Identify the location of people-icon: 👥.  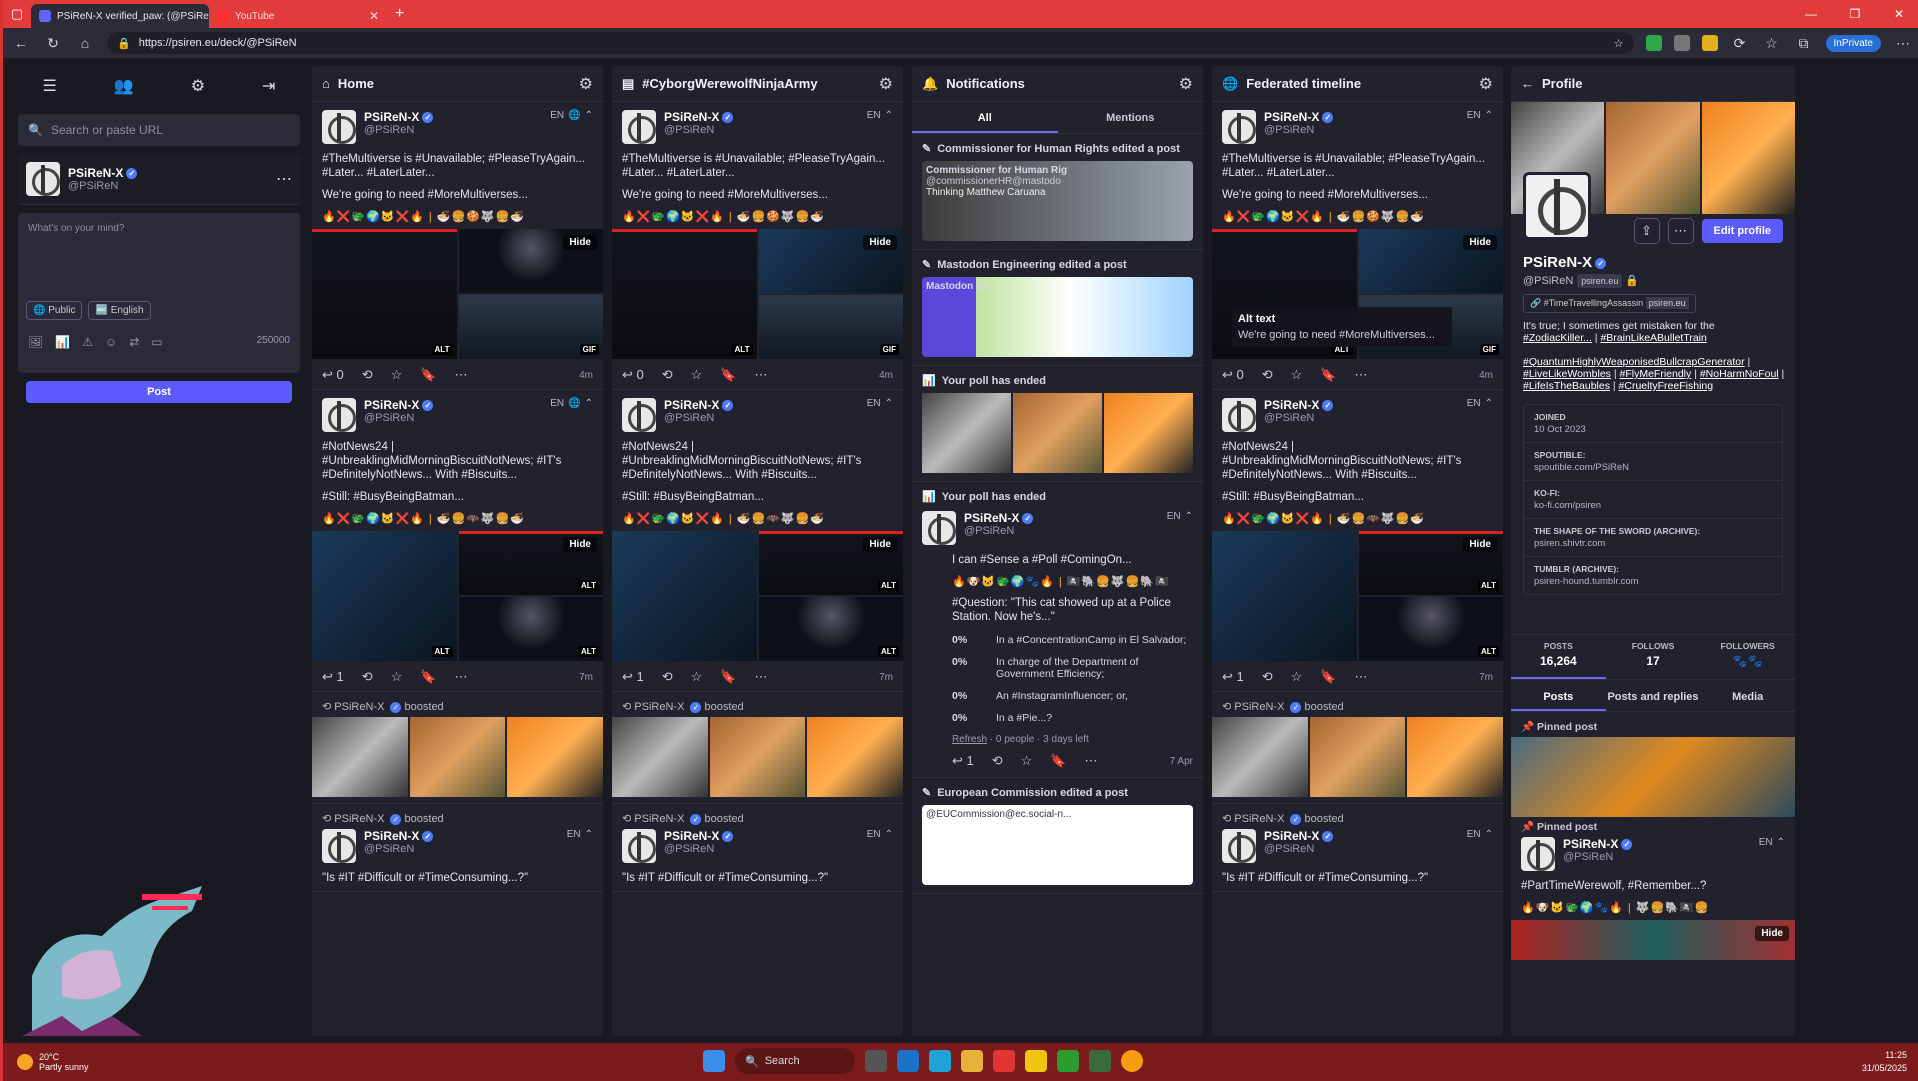
(124, 86).